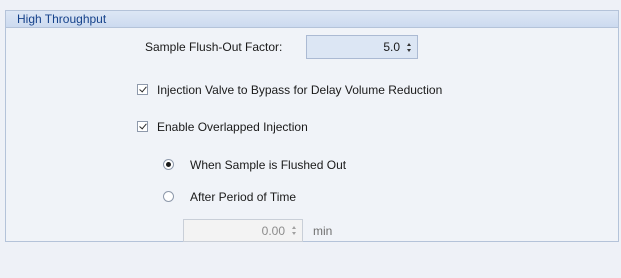 The height and width of the screenshot is (278, 621). Describe the element at coordinates (232, 127) in the screenshot. I see `overlapped-injection-label: Enable Overlapped Injection` at that location.